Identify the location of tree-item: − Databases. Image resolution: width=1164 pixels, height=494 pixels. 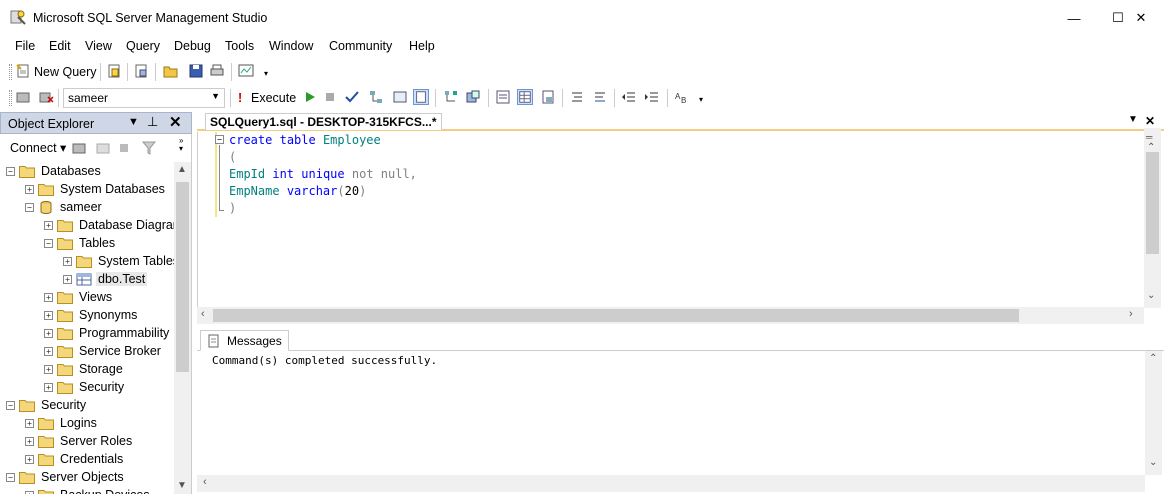
(54, 171).